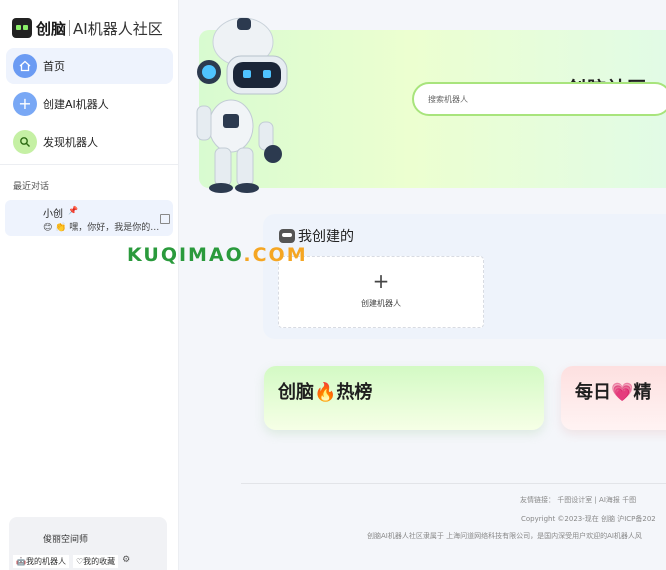  I want to click on my-bots-section: 我创建的 + 创建机器人, so click(464, 276).